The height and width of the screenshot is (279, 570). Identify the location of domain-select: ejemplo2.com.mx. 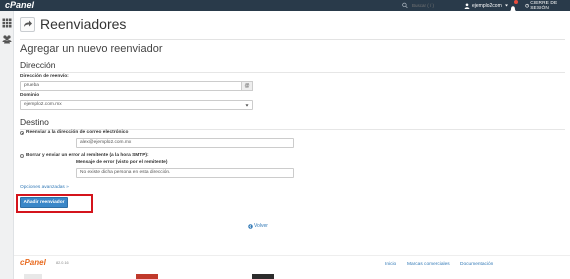
(136, 105).